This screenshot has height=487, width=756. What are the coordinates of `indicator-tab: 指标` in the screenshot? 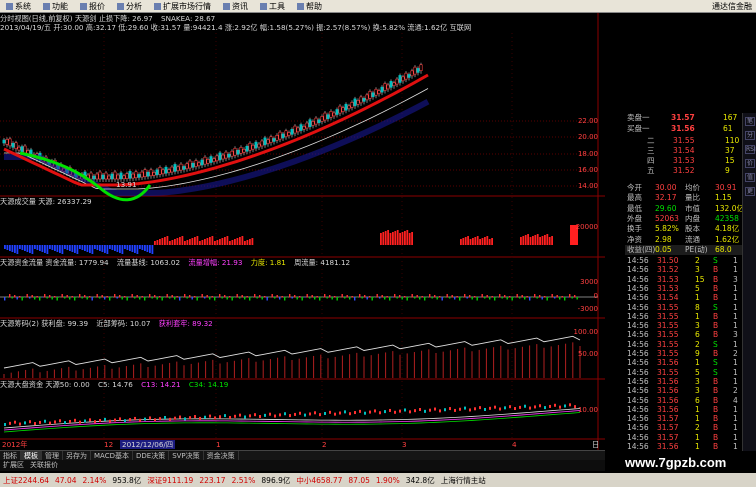 It's located at (10, 455).